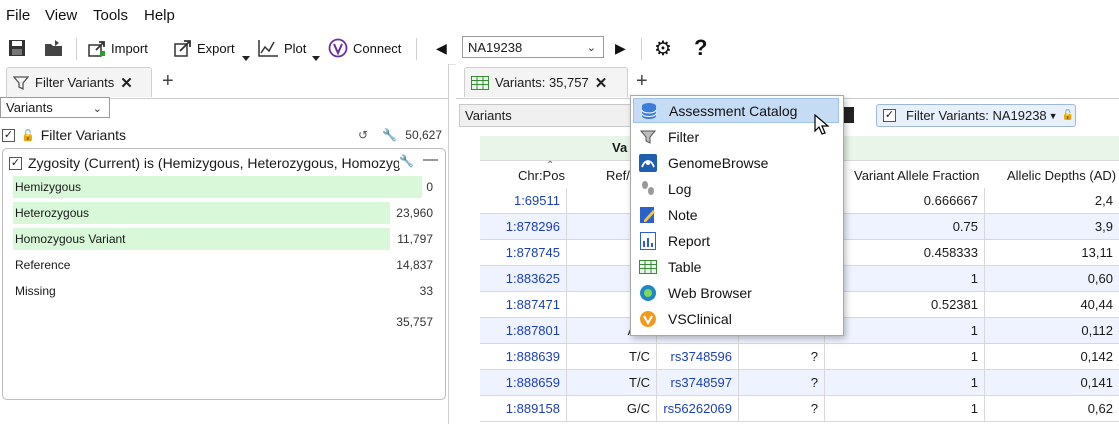  Describe the element at coordinates (533, 47) in the screenshot. I see `sample-select: NA19238 ⌄` at that location.